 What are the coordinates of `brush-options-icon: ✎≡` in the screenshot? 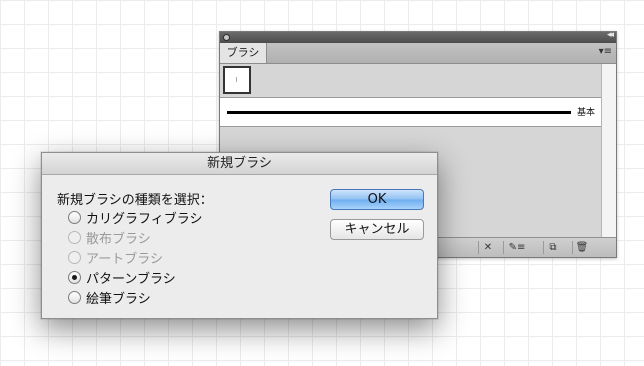 It's located at (516, 247).